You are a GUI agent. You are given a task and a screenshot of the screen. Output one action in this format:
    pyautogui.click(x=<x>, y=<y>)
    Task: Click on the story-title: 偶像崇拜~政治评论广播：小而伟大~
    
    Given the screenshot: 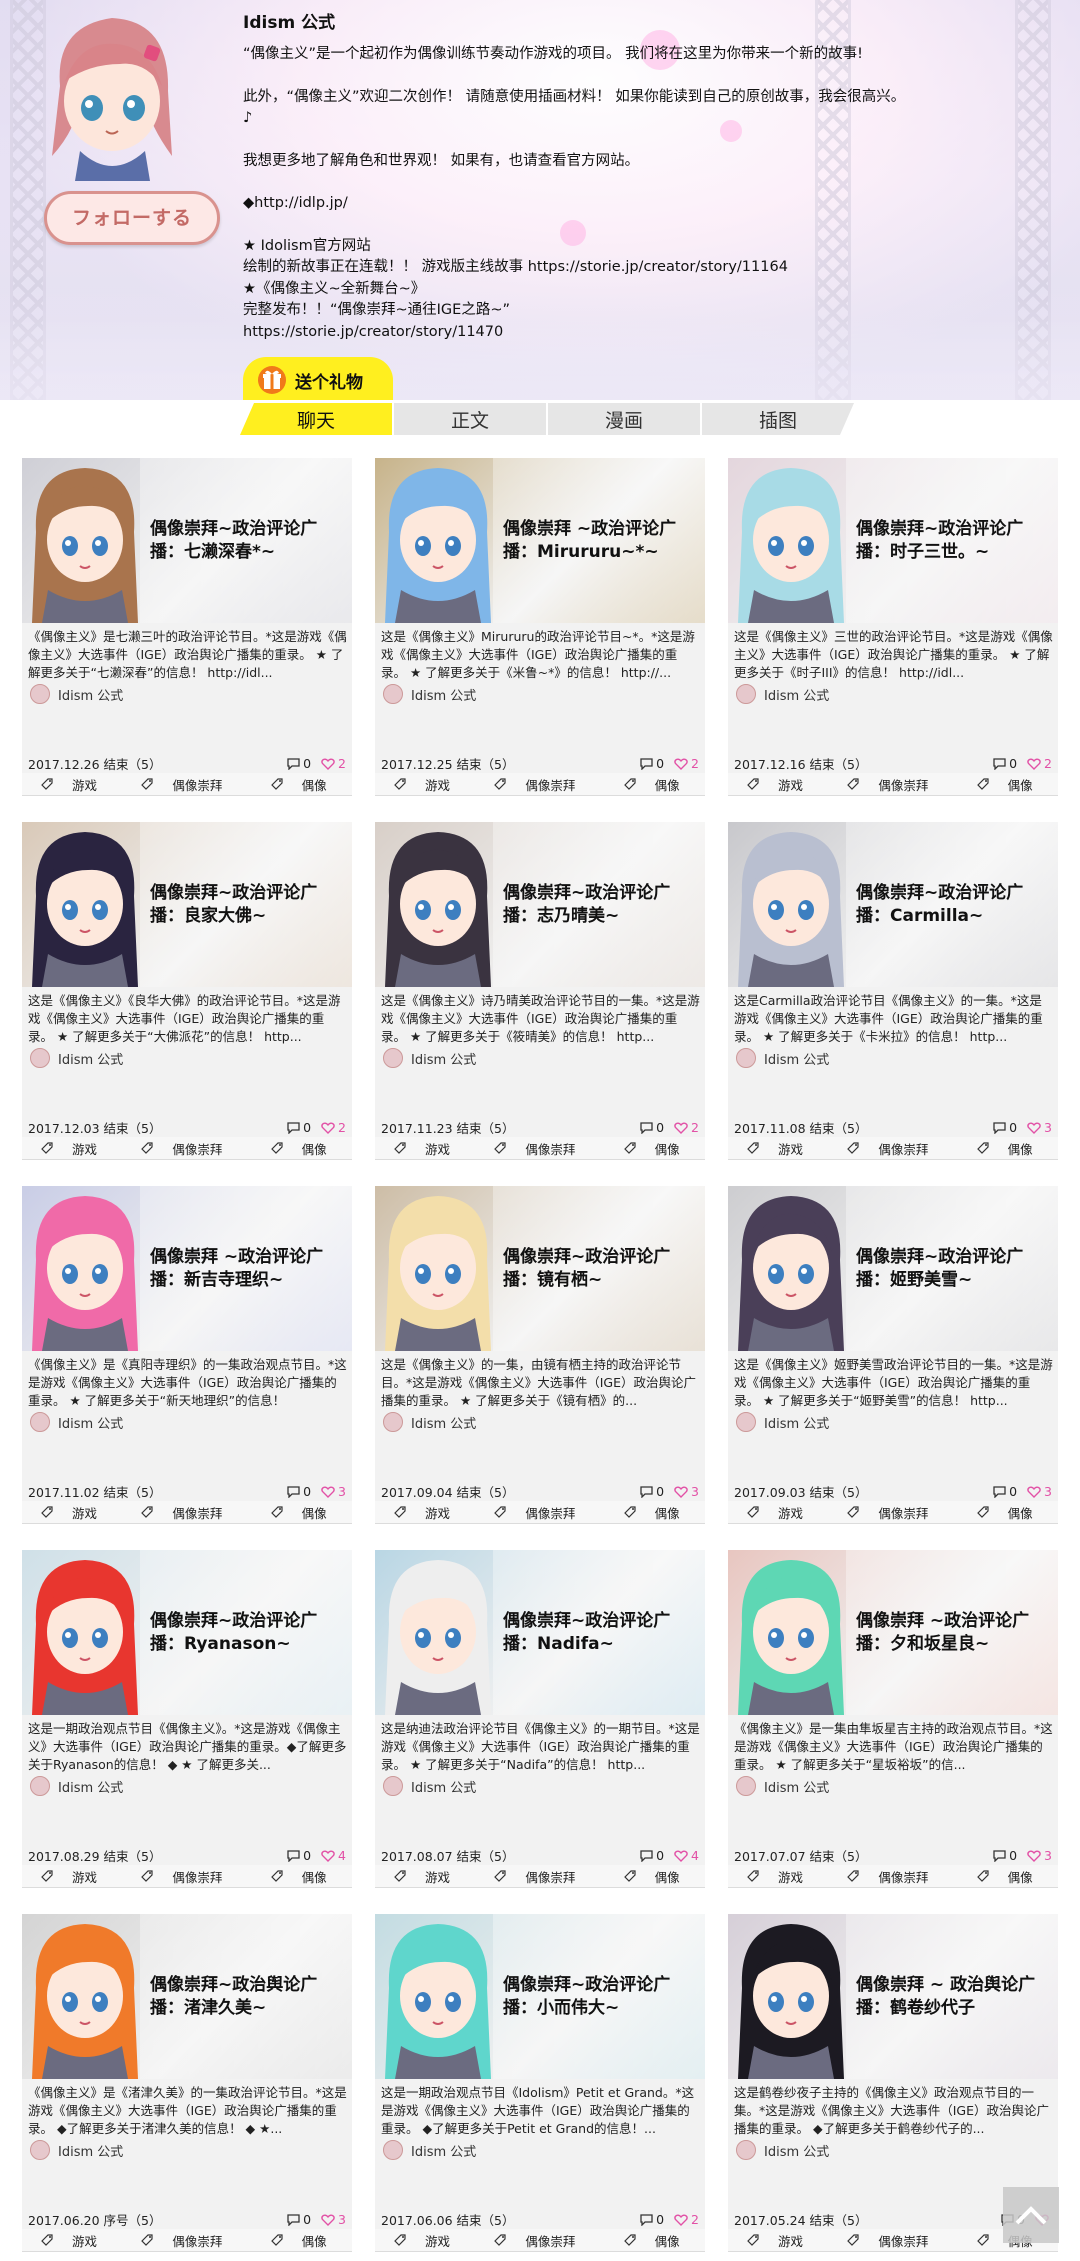 What is the action you would take?
    pyautogui.click(x=600, y=1997)
    